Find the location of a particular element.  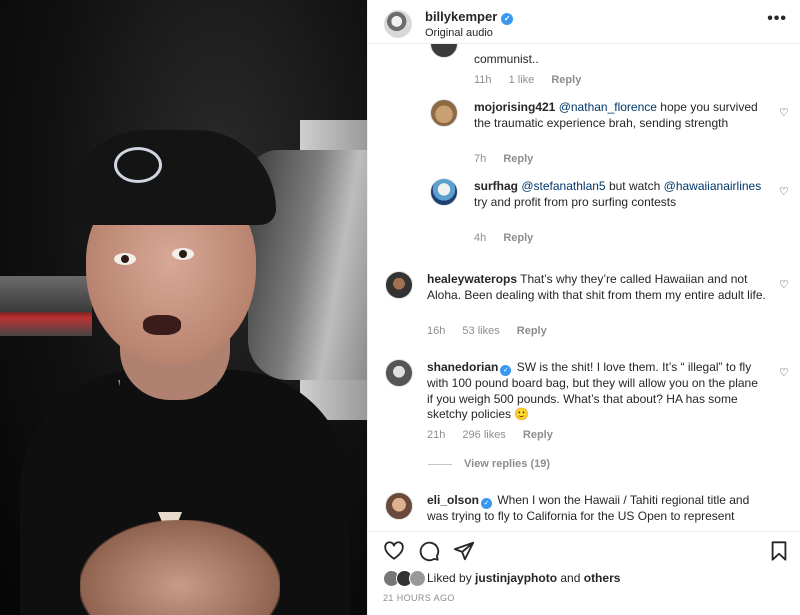

commenter-username: eli_olson is located at coordinates (453, 500).